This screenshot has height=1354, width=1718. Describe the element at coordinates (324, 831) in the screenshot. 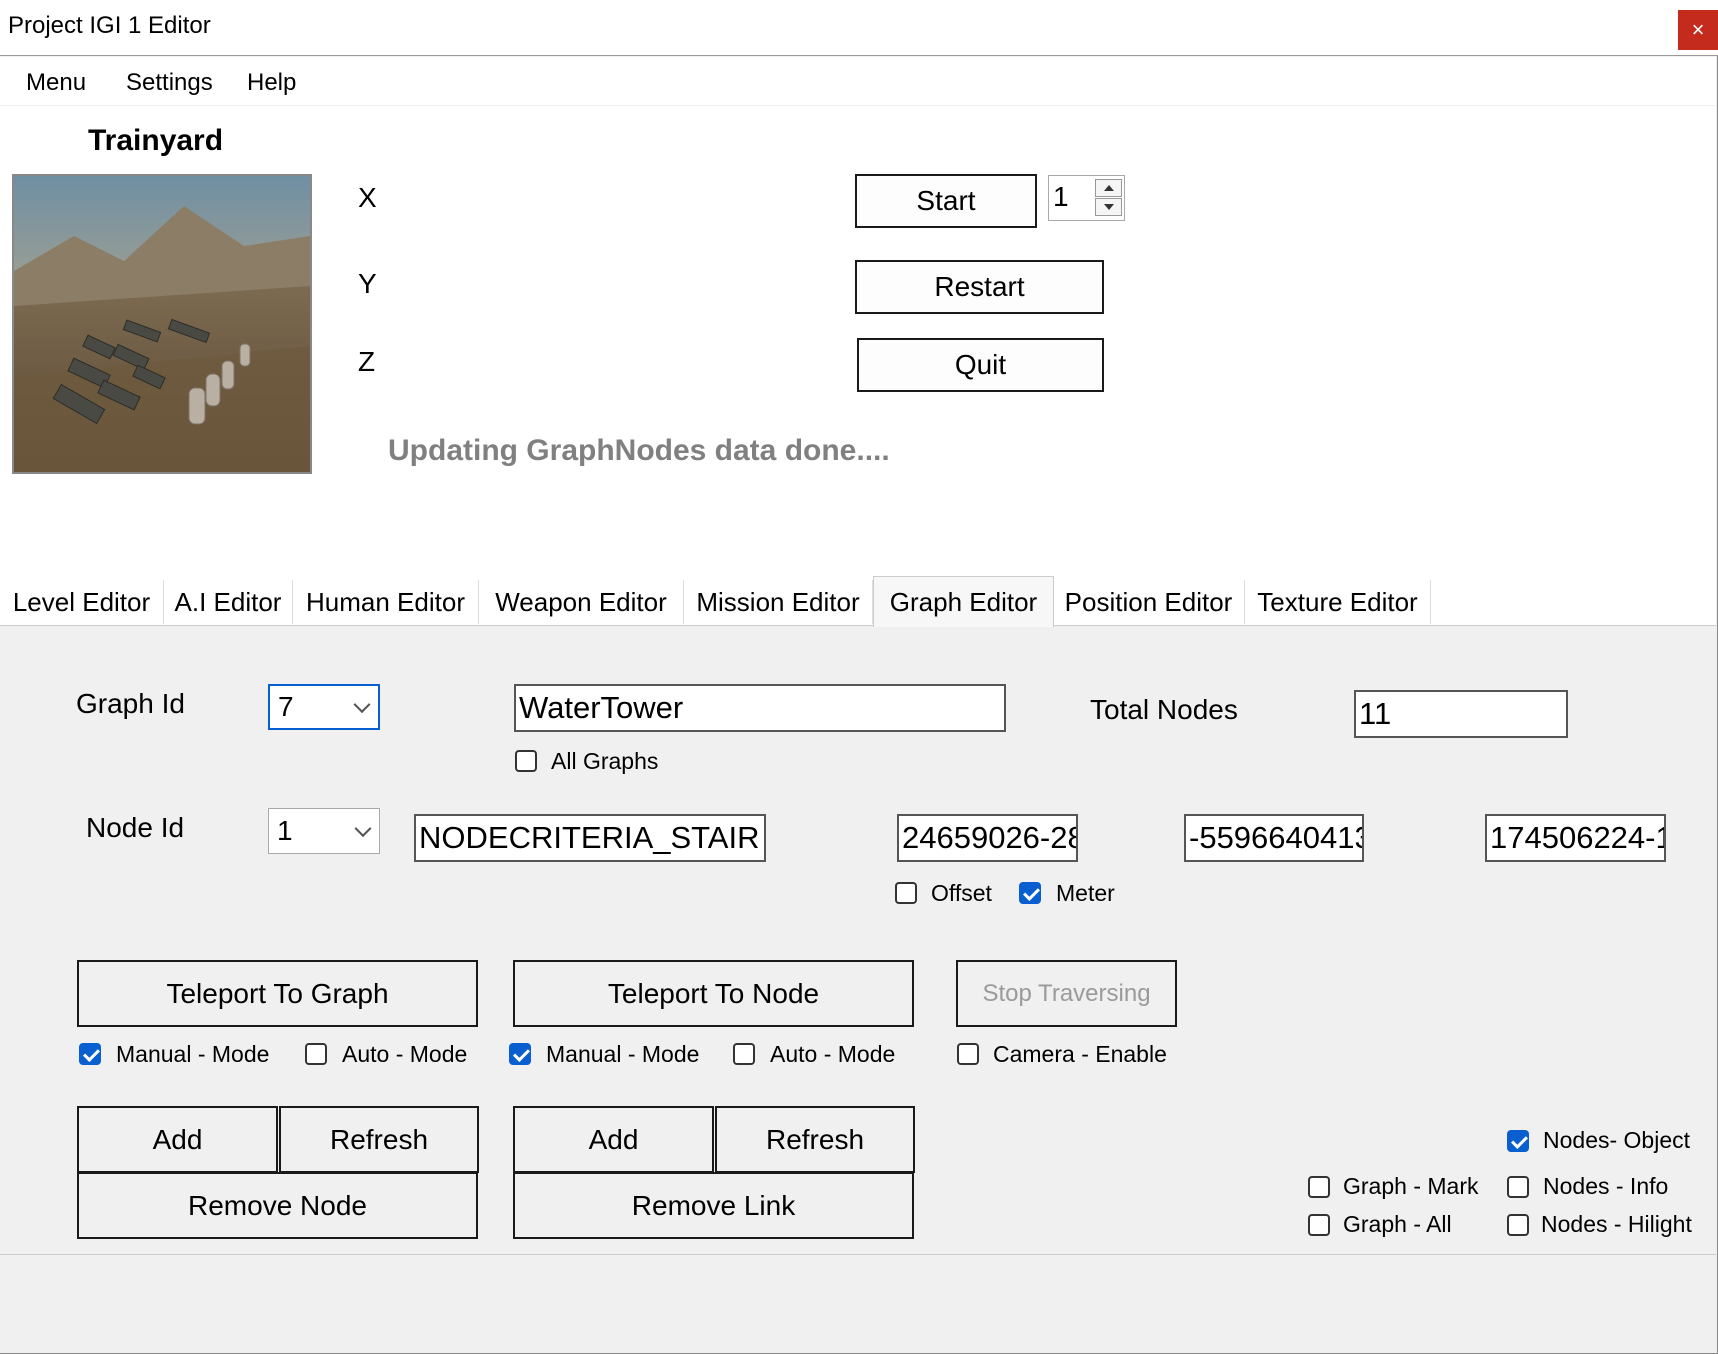

I see `node-id-dropdown: 1` at that location.